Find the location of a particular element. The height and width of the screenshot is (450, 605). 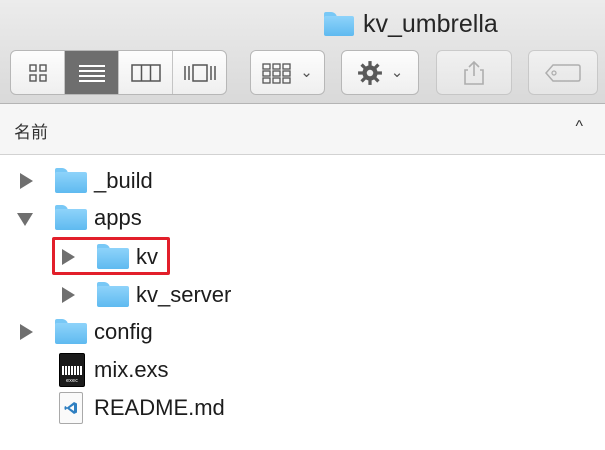

window-title: kv_umbrella is located at coordinates (411, 24).